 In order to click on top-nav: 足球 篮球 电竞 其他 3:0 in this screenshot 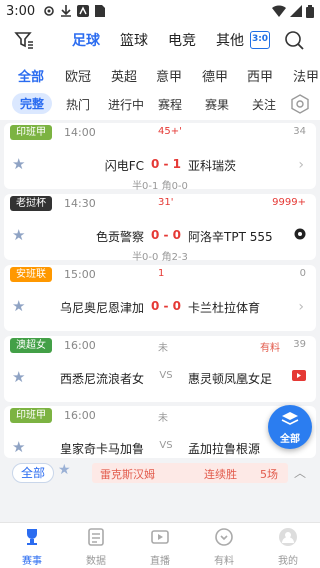, I will do `click(160, 40)`.